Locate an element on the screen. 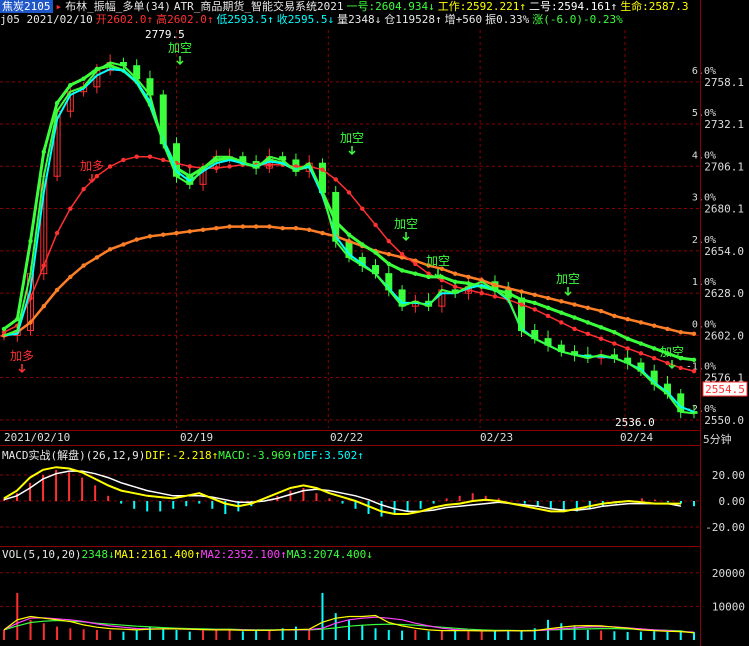 The image size is (749, 646). dea-line is located at coordinates (342, 491).